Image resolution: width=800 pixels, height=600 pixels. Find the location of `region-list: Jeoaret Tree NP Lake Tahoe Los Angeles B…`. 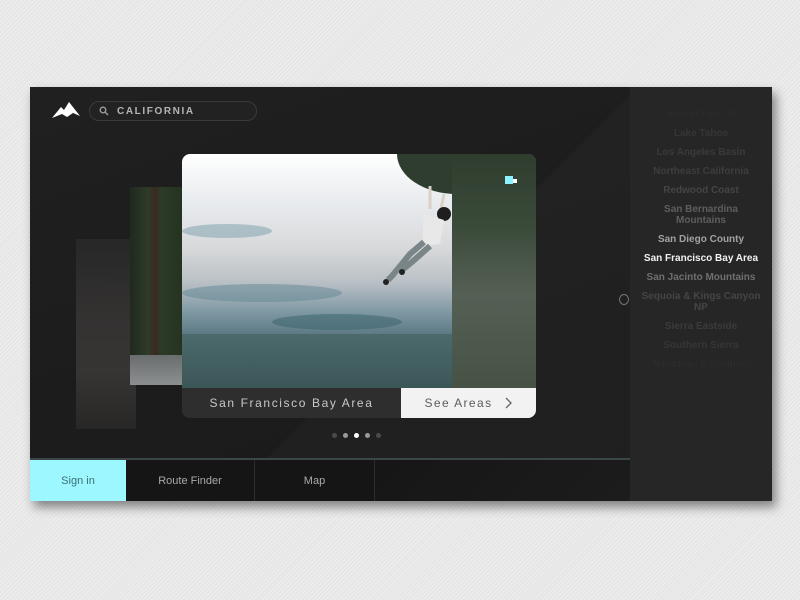

region-list: Jeoaret Tree NP Lake Tahoe Los Angeles B… is located at coordinates (701, 243).